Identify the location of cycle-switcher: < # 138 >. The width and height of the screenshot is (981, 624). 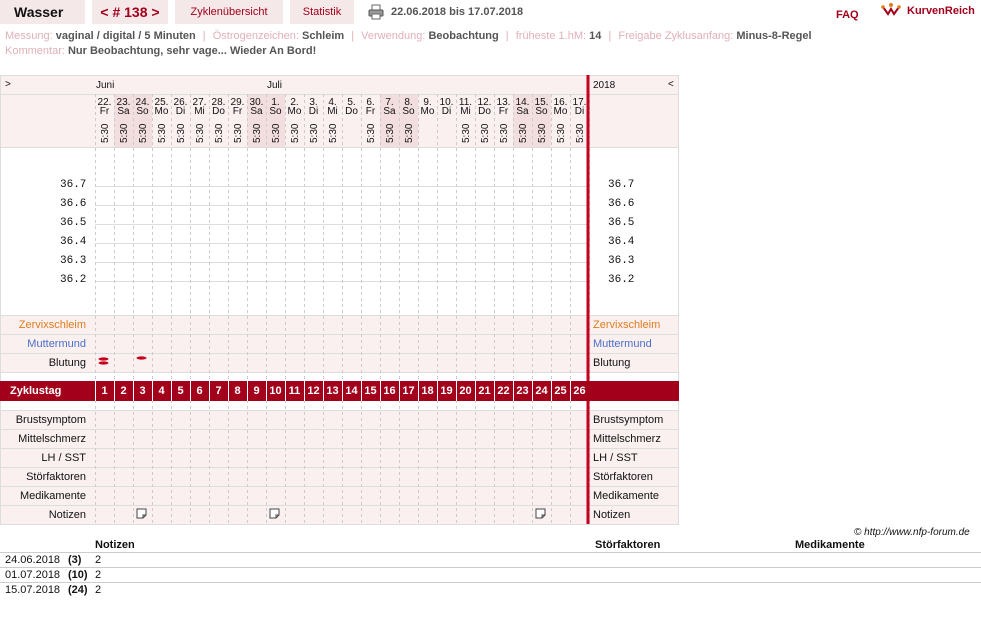
(130, 12).